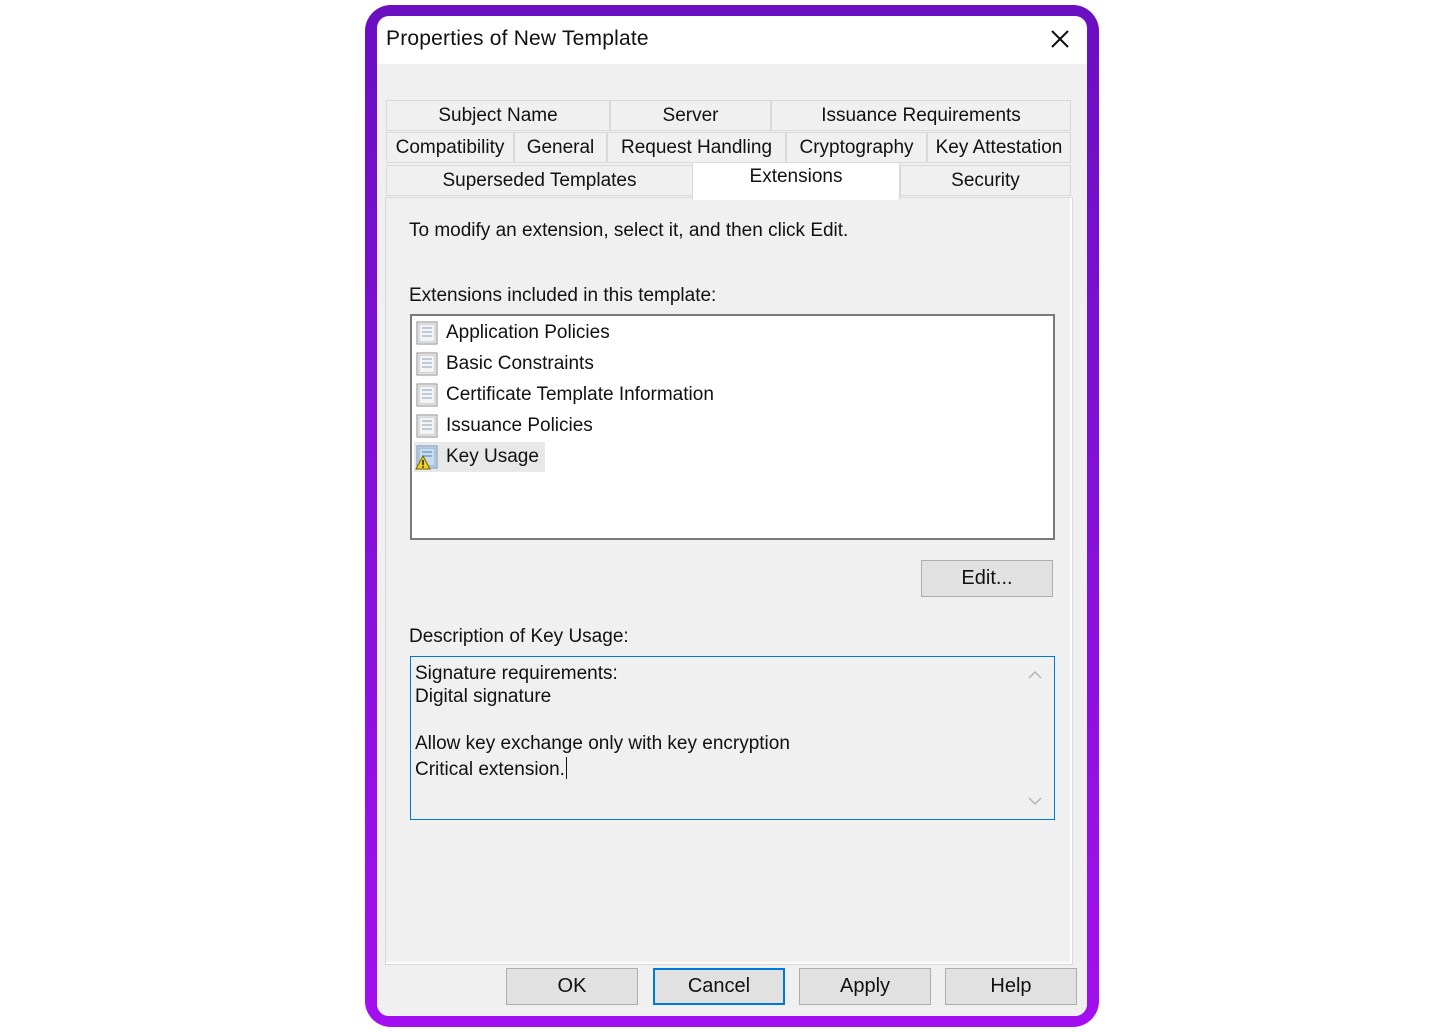 This screenshot has width=1456, height=1032. Describe the element at coordinates (560, 147) in the screenshot. I see `tab-general: General` at that location.